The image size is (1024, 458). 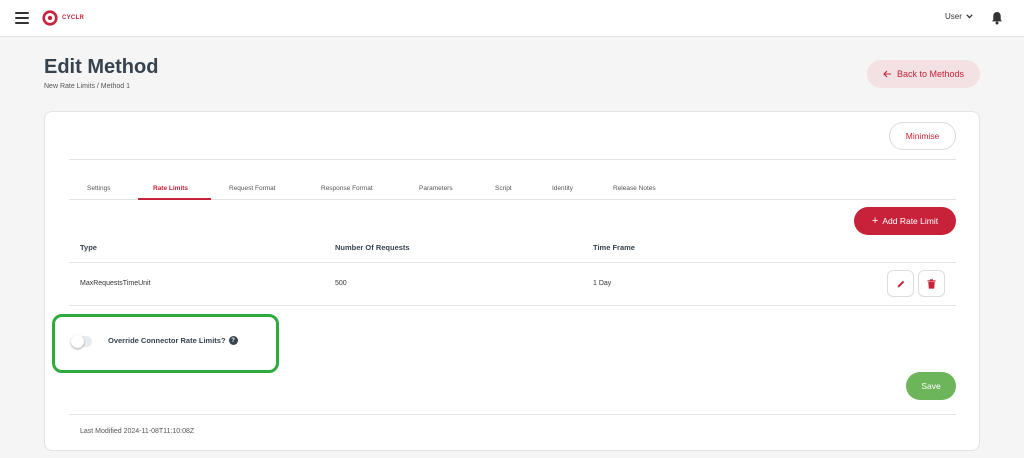 What do you see at coordinates (170, 188) in the screenshot?
I see `tab-rate-limits: Rate Limits` at bounding box center [170, 188].